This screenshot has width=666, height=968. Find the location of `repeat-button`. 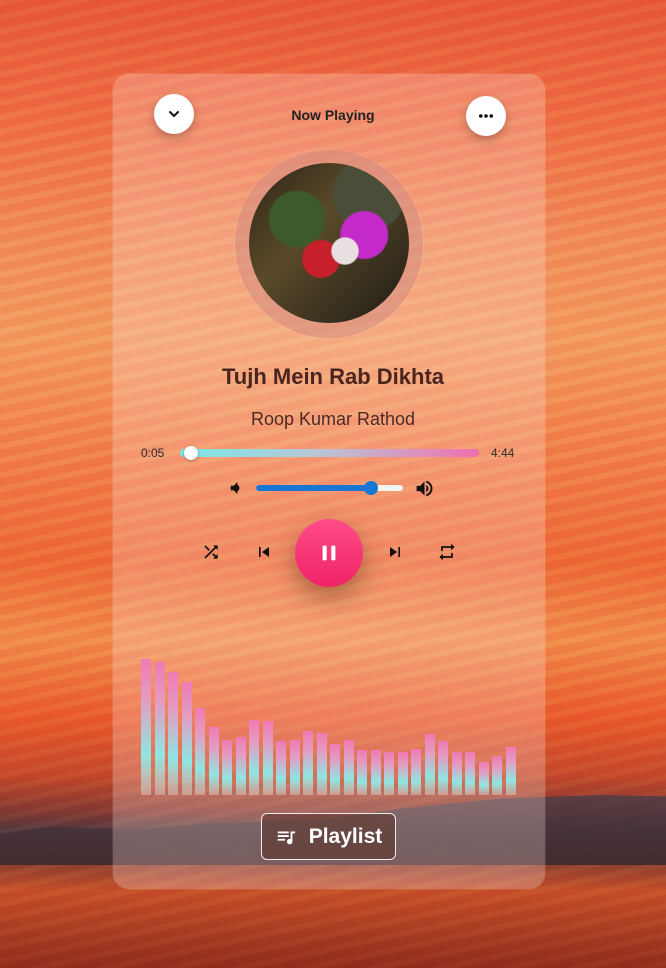

repeat-button is located at coordinates (447, 552).